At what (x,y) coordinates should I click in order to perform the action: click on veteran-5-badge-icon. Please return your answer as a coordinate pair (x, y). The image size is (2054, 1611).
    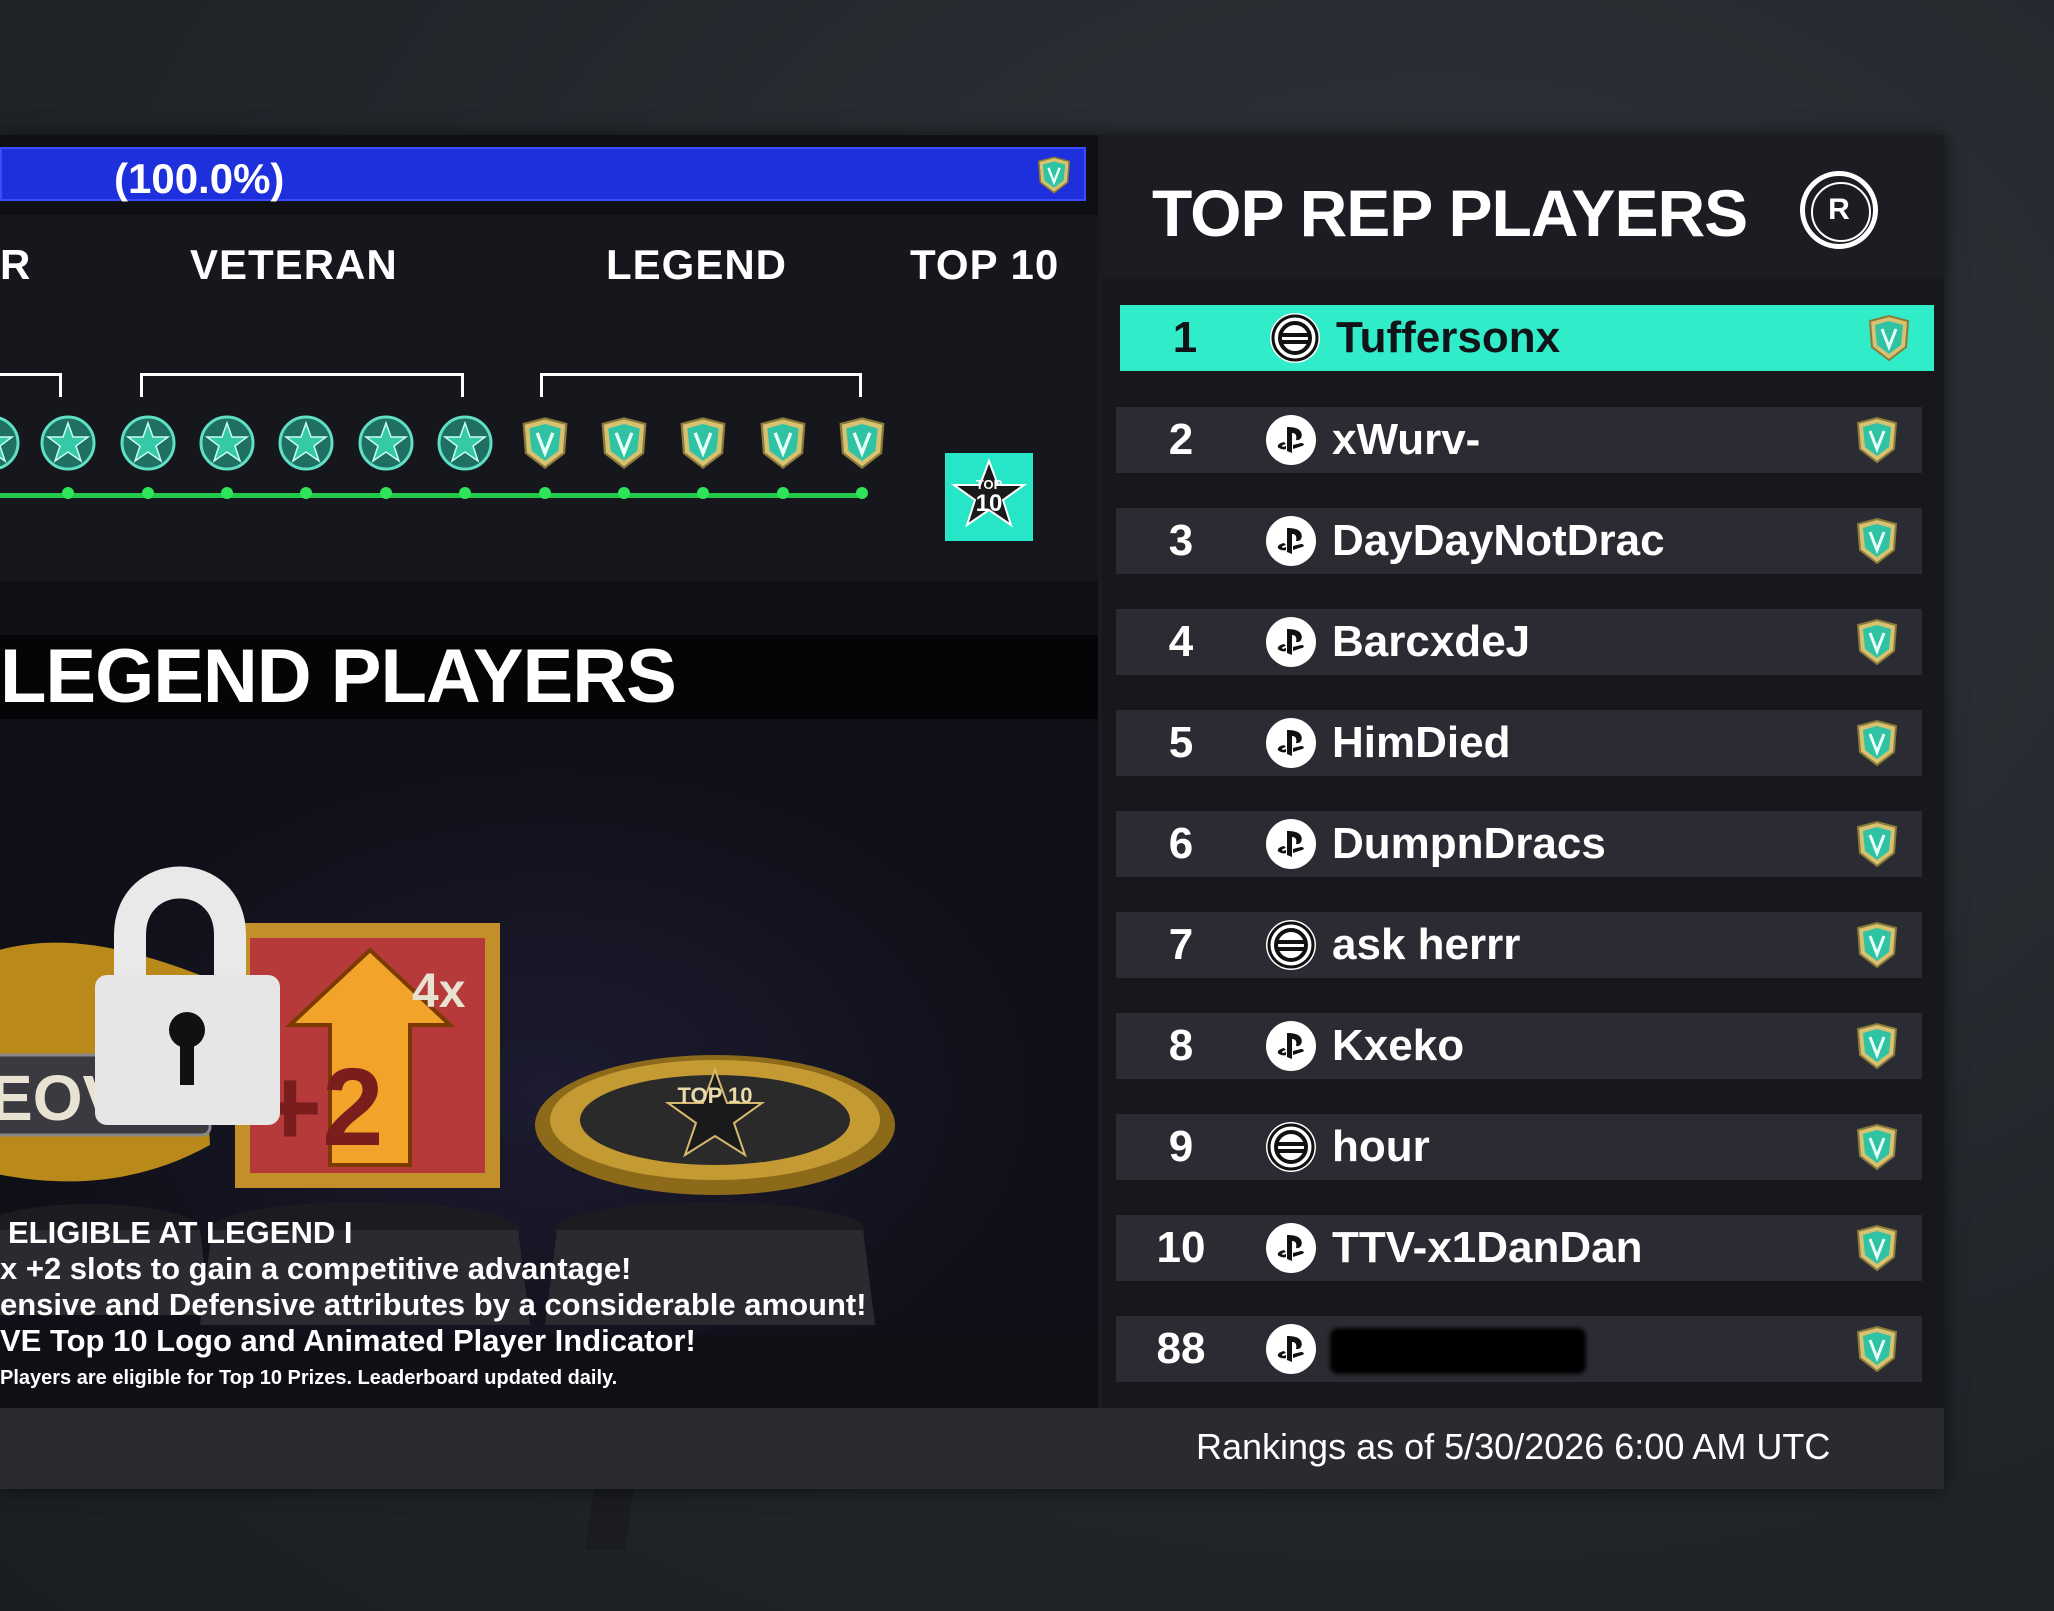
    Looking at the image, I should click on (465, 443).